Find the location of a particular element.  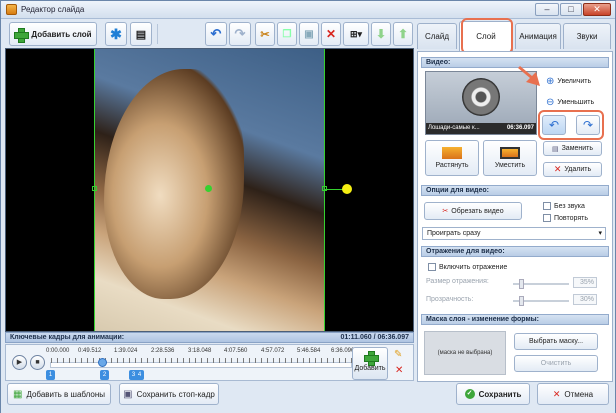

stop-icon: ■ is located at coordinates (37, 362).